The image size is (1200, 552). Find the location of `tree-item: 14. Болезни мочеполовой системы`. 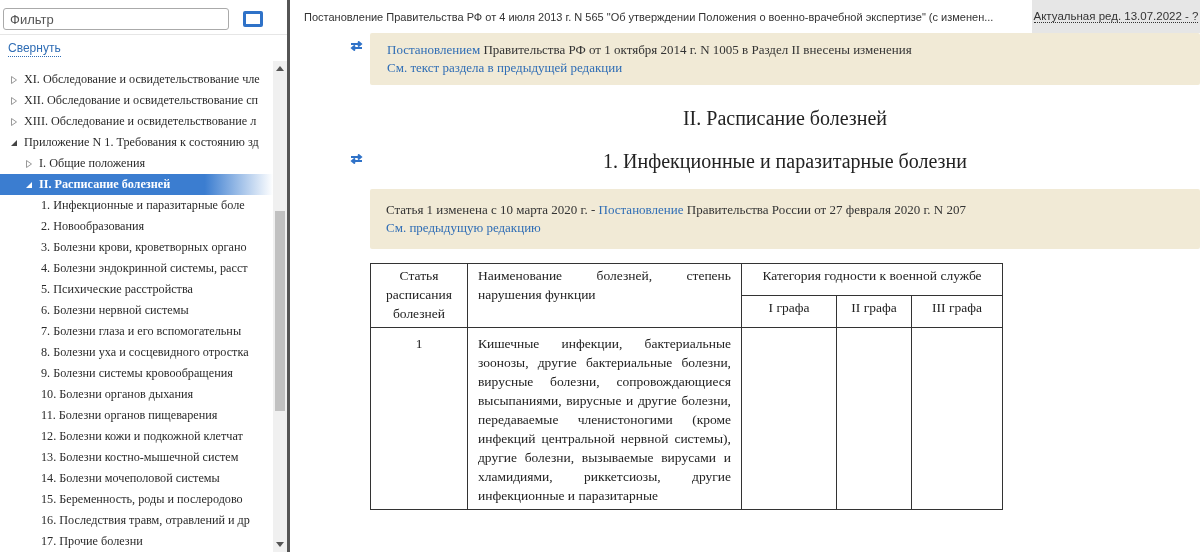

tree-item: 14. Болезни мочеполовой системы is located at coordinates (136, 478).